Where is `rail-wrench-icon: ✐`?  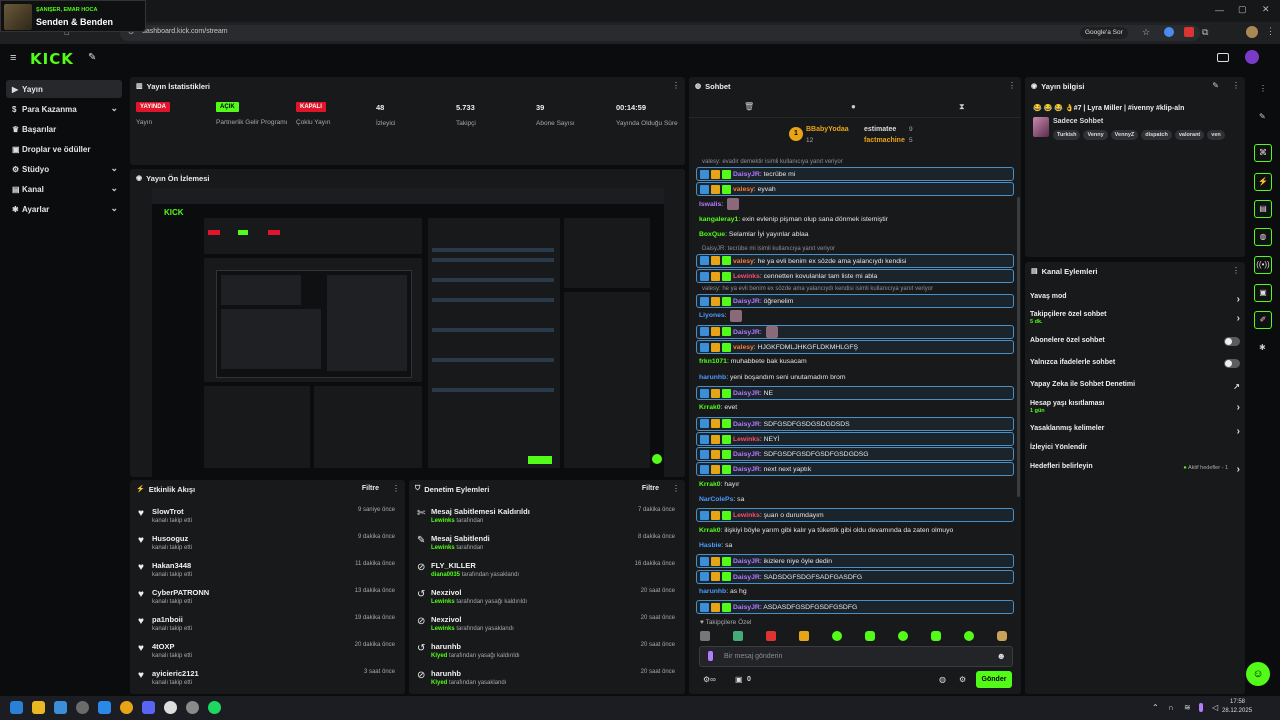
rail-wrench-icon: ✐ is located at coordinates (1263, 320).